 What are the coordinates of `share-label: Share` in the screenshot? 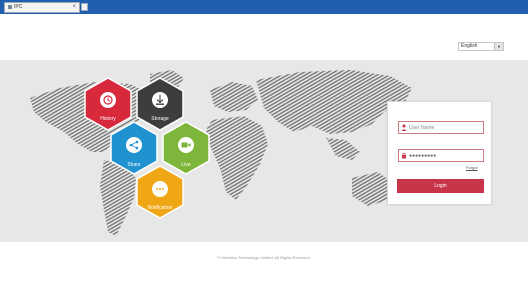 It's located at (134, 165).